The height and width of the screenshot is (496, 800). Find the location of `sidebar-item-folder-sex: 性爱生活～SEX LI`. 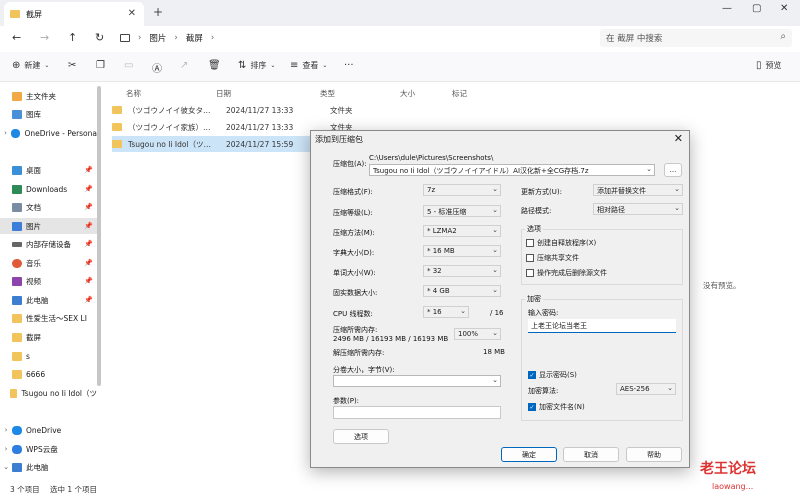

sidebar-item-folder-sex: 性爱生活～SEX LI is located at coordinates (48, 318).